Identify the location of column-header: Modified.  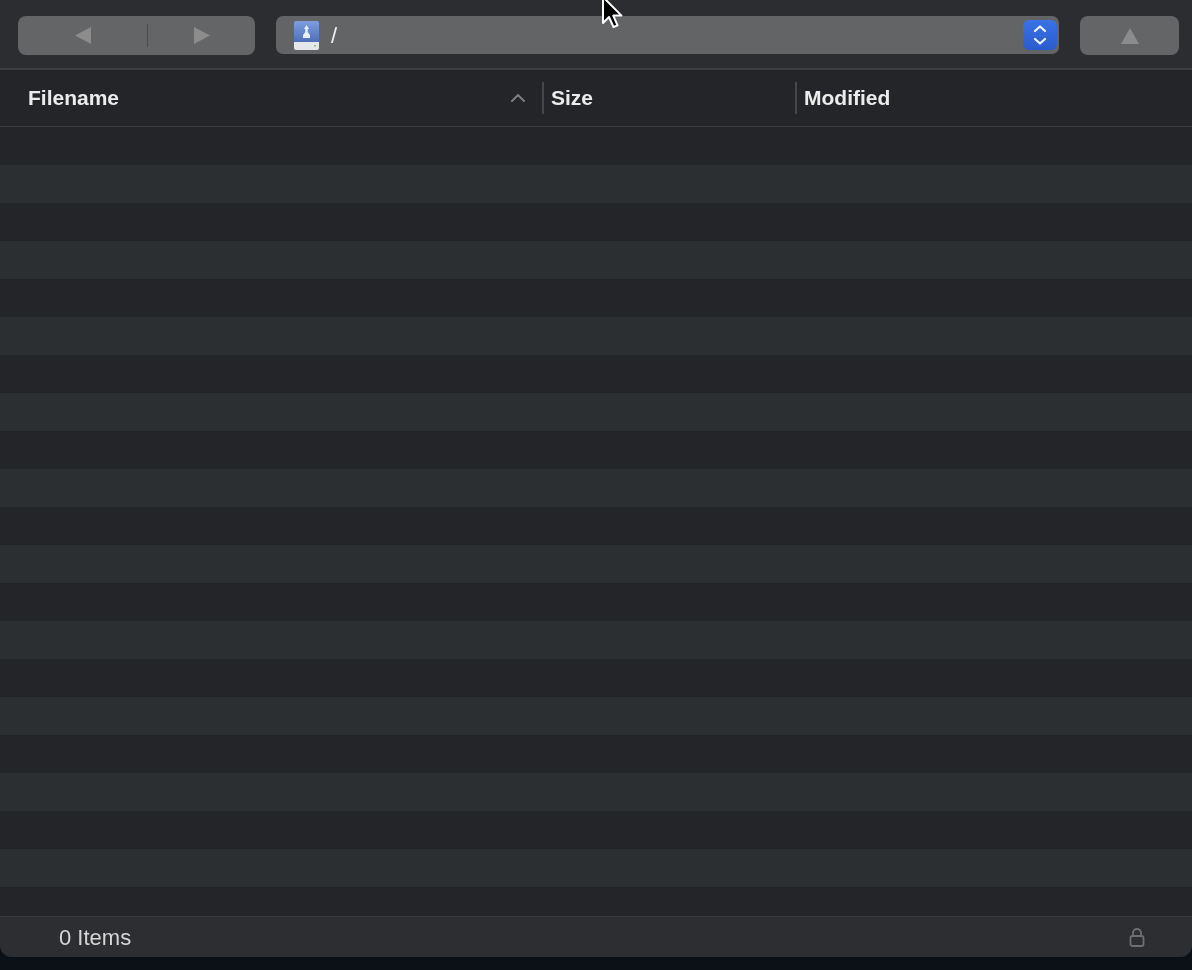
(994, 98).